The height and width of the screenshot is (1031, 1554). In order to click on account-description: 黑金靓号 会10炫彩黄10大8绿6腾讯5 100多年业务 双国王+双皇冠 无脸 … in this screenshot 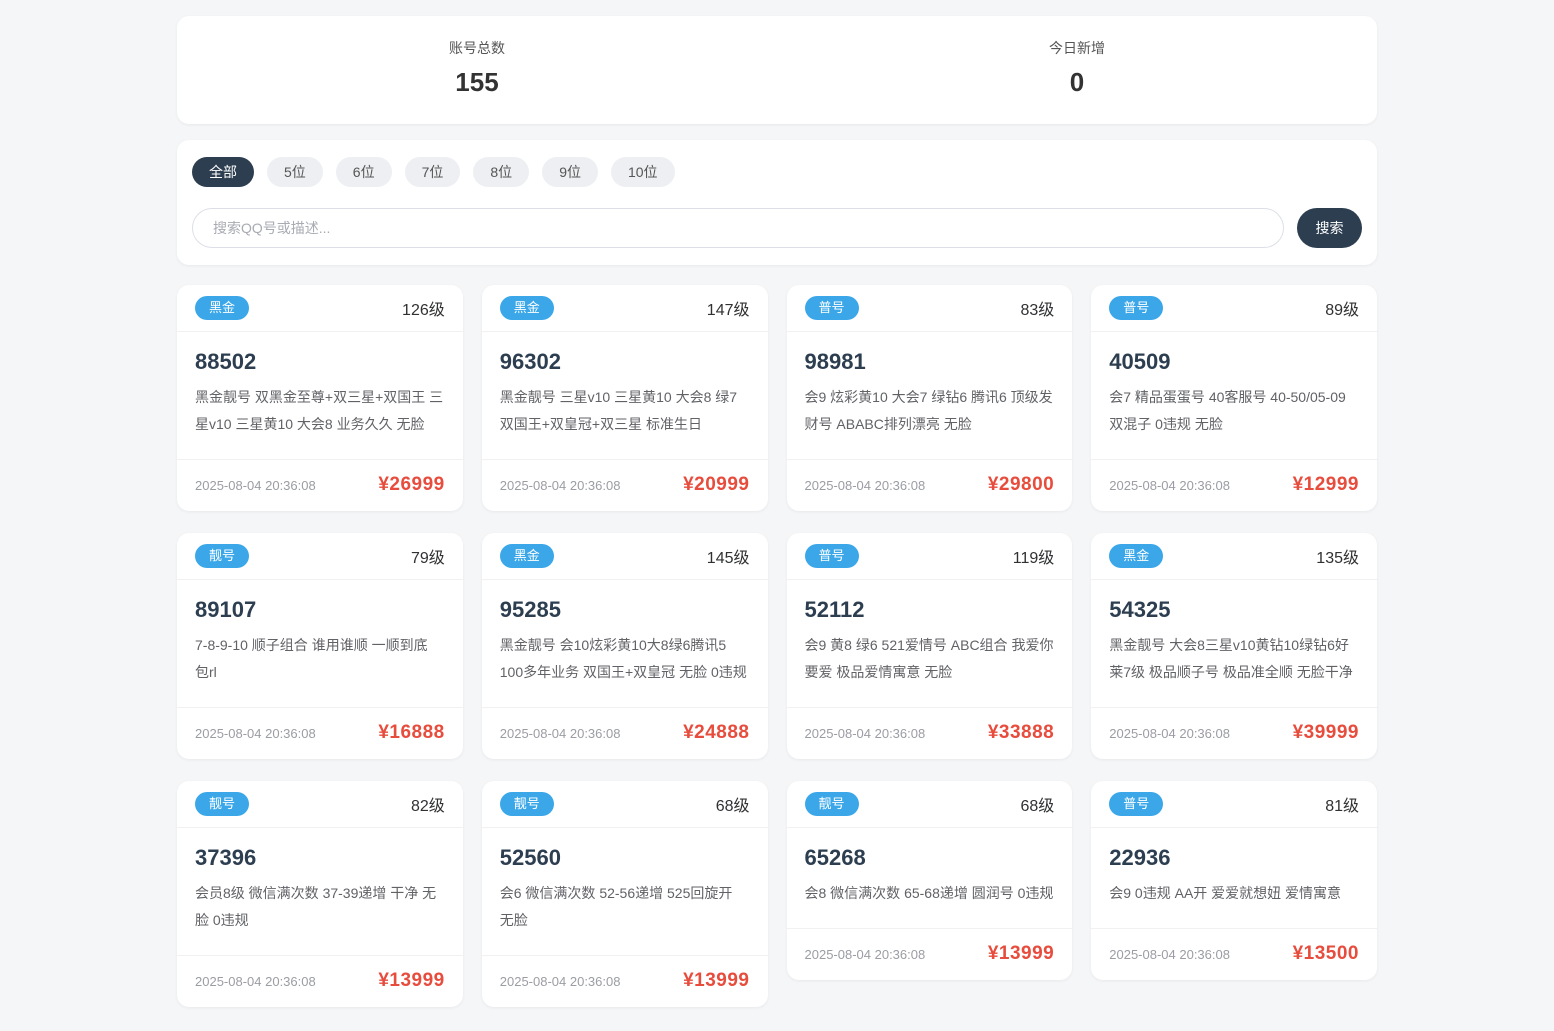, I will do `click(623, 658)`.